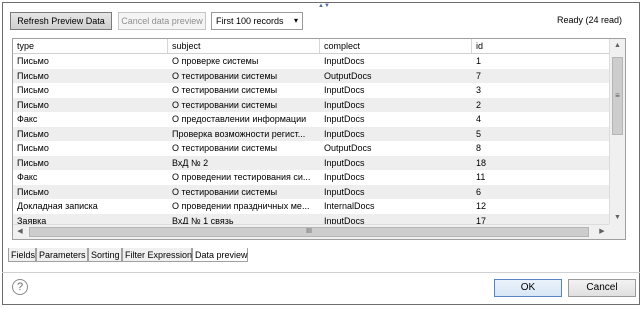 The width and height of the screenshot is (644, 309). Describe the element at coordinates (20, 232) in the screenshot. I see `scroll-left-icon: ◀` at that location.